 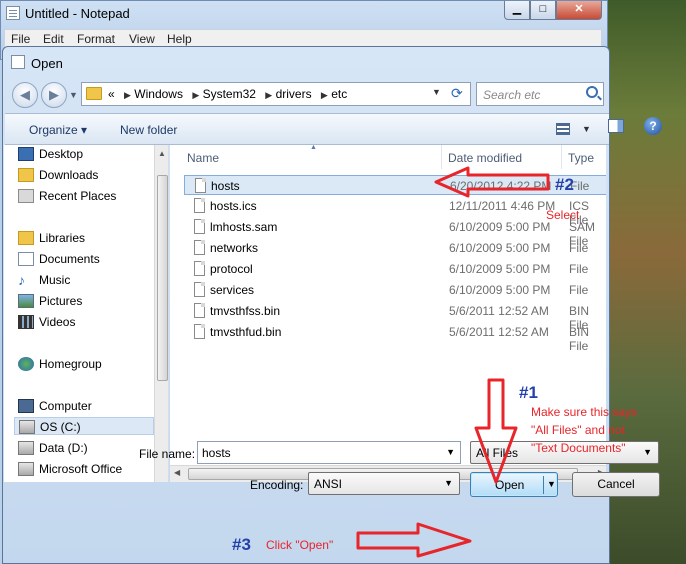 What do you see at coordinates (148, 130) in the screenshot?
I see `new-folder-button: New folder` at bounding box center [148, 130].